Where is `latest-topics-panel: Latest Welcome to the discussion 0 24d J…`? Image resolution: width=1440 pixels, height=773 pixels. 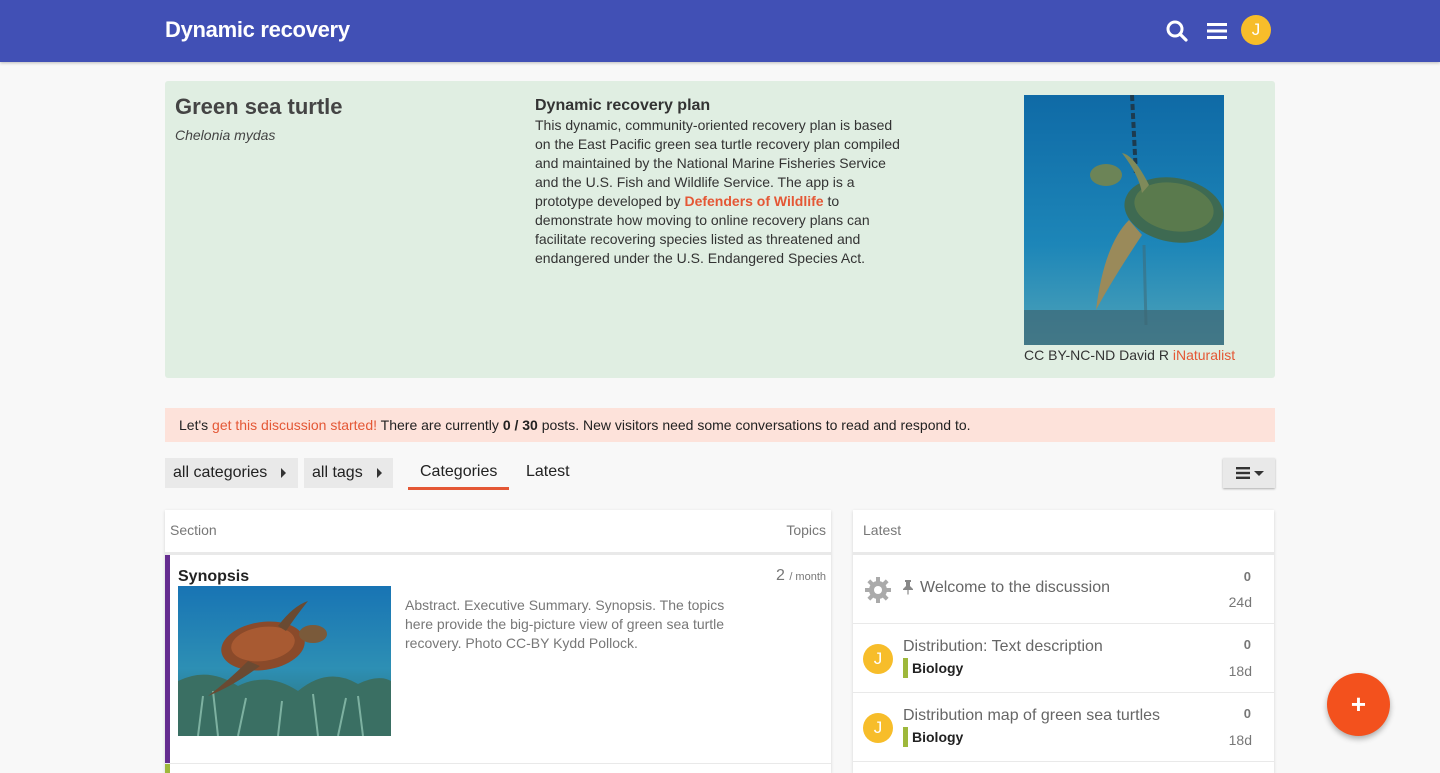 latest-topics-panel: Latest Welcome to the discussion 0 24d J… is located at coordinates (1063, 641).